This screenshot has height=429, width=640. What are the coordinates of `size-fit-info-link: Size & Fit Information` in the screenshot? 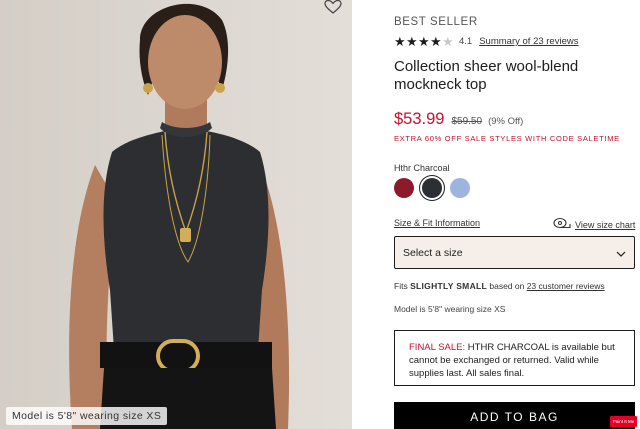 It's located at (437, 223).